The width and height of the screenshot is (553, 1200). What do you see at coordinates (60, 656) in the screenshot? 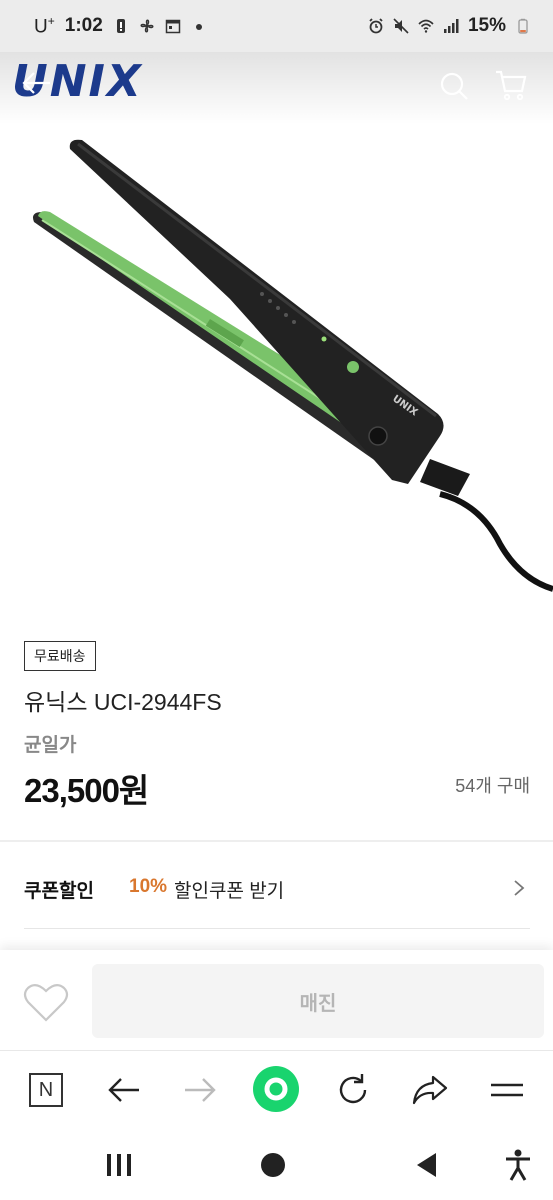
I see `free-shipping-badge: 무료배송` at bounding box center [60, 656].